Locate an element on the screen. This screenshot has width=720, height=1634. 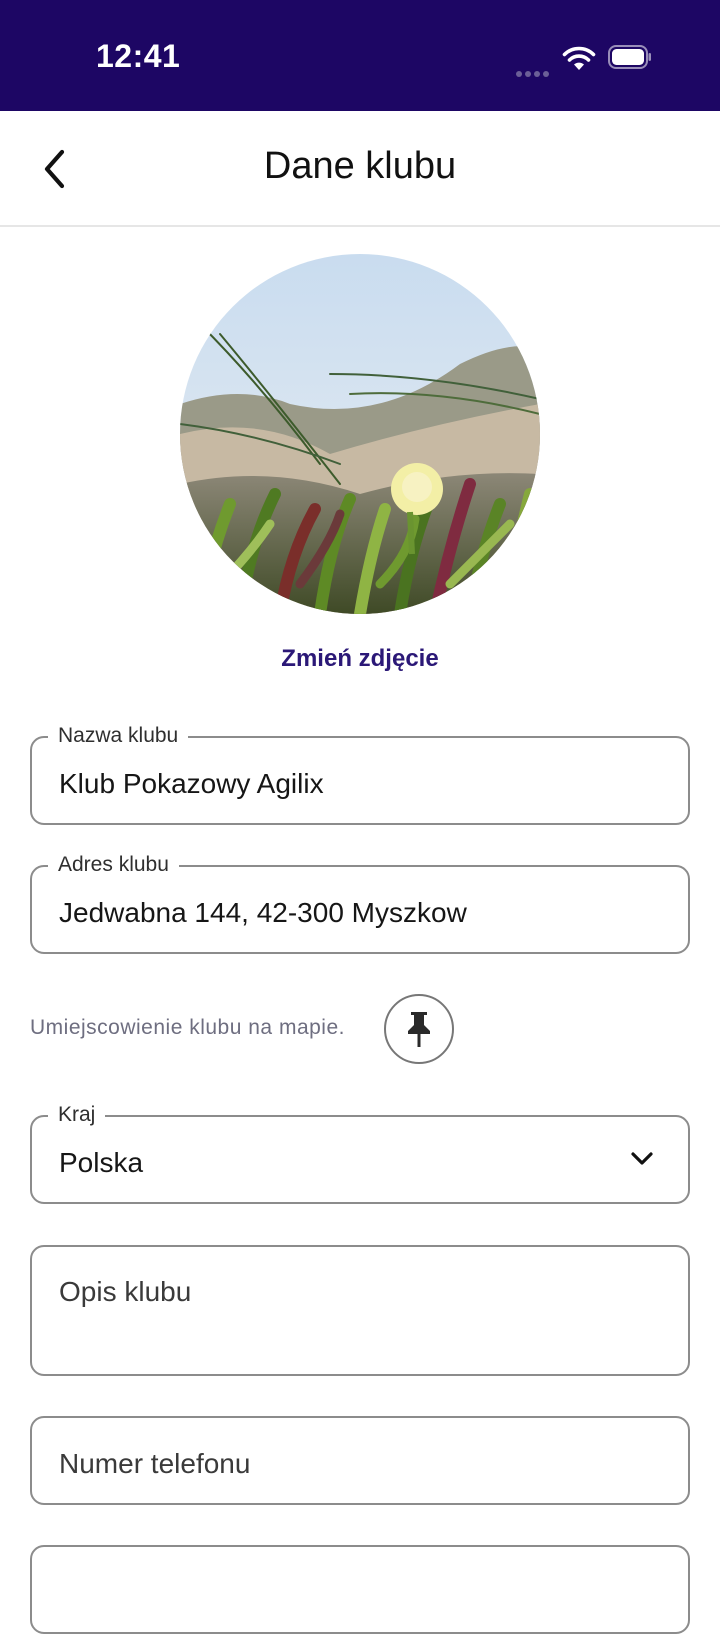
country-label: Kraj is located at coordinates (77, 1115).